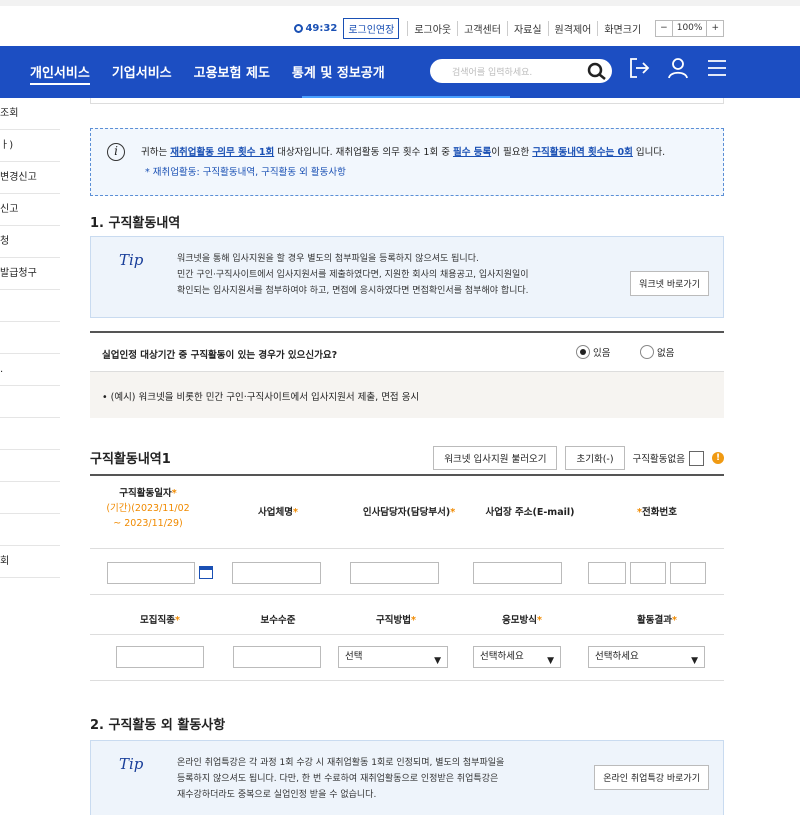  Describe the element at coordinates (696, 458) in the screenshot. I see `no-activity-checkbox` at that location.